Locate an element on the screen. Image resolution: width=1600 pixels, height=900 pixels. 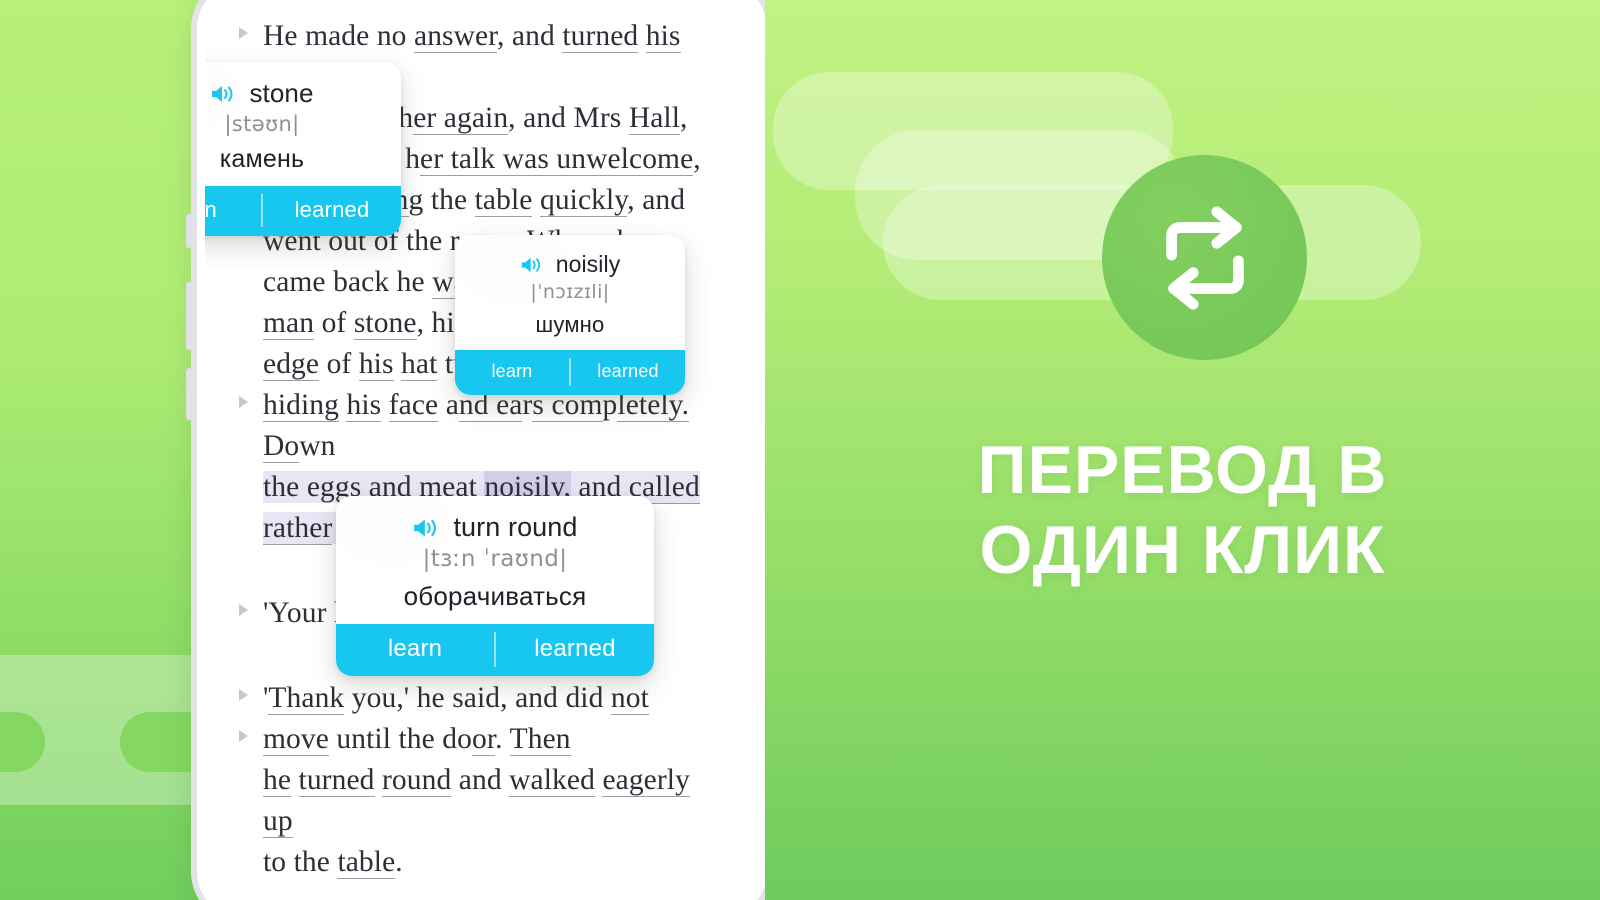
popup-word: turn round is located at coordinates (515, 527).